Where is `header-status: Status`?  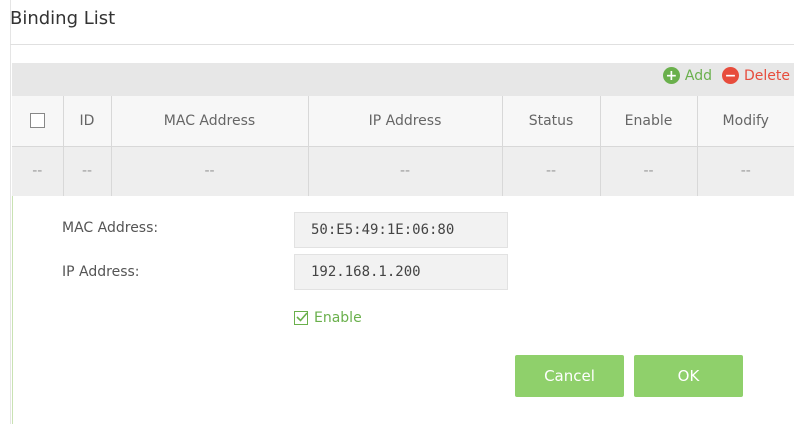 header-status: Status is located at coordinates (550, 121).